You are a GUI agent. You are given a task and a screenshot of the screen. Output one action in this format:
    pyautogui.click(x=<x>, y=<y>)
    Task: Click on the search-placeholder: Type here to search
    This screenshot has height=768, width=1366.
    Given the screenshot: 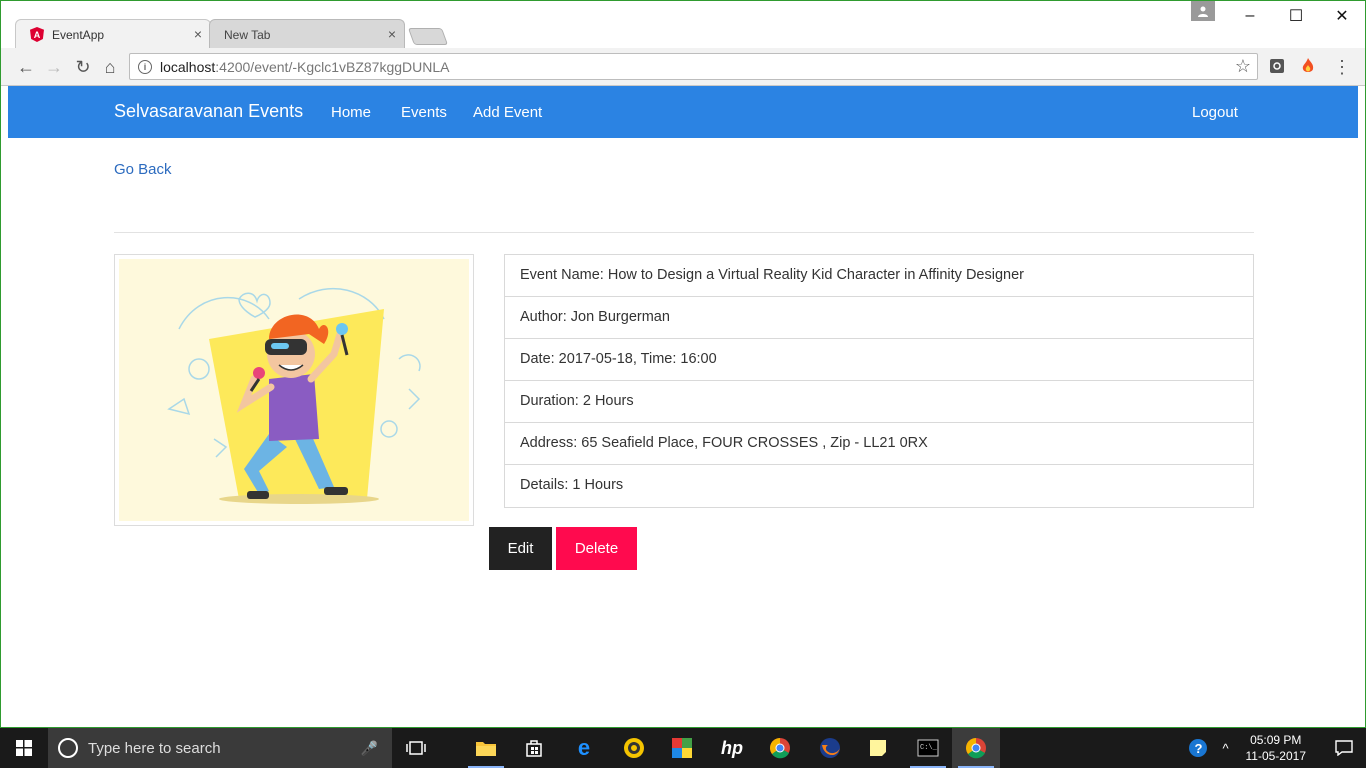 What is the action you would take?
    pyautogui.click(x=154, y=748)
    